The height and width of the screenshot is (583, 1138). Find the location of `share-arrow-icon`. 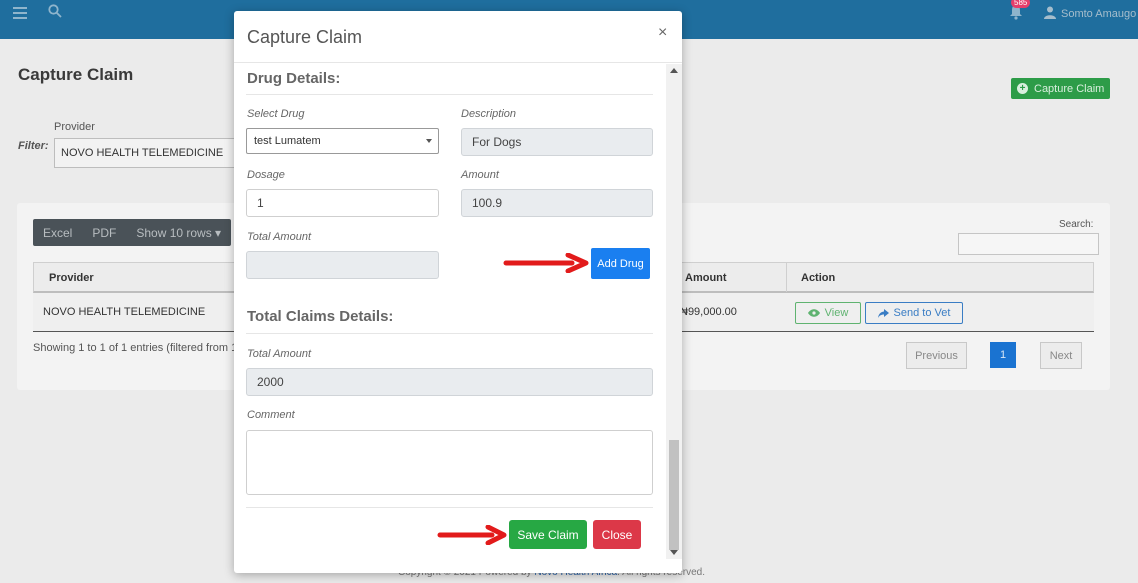

share-arrow-icon is located at coordinates (883, 313).